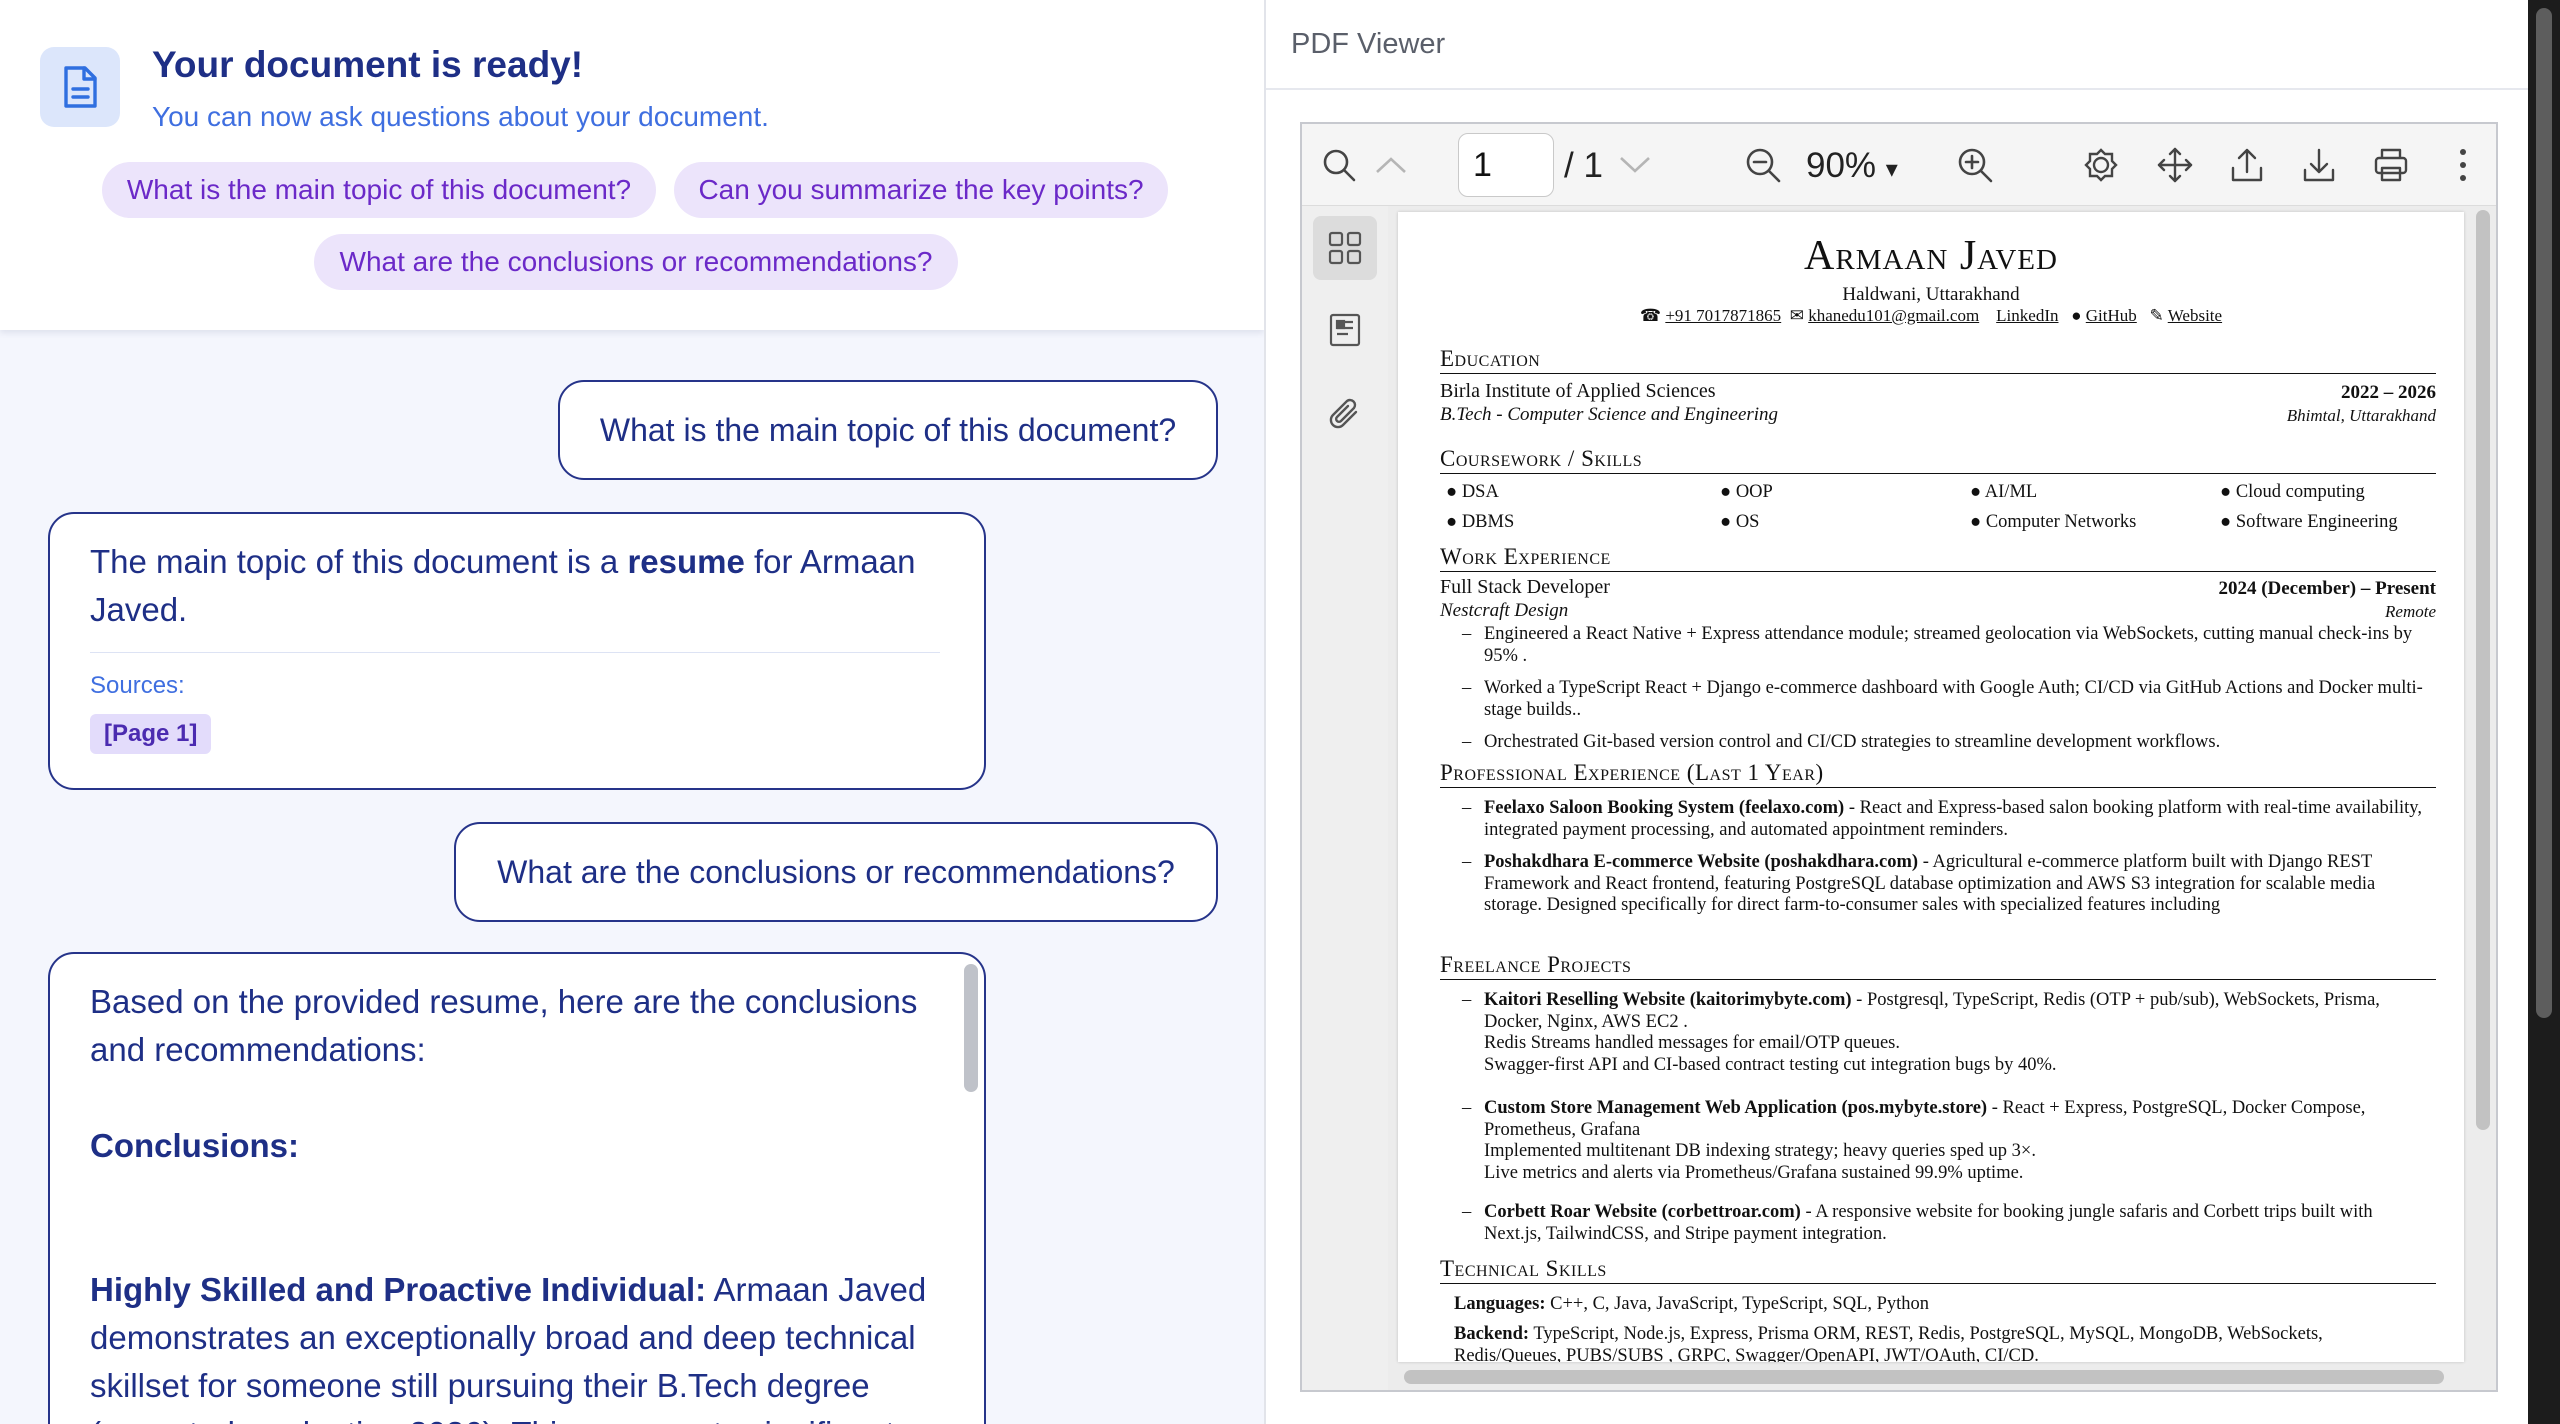 The height and width of the screenshot is (1424, 2560). Describe the element at coordinates (1740, 522) in the screenshot. I see `skill-item: ● OS` at that location.